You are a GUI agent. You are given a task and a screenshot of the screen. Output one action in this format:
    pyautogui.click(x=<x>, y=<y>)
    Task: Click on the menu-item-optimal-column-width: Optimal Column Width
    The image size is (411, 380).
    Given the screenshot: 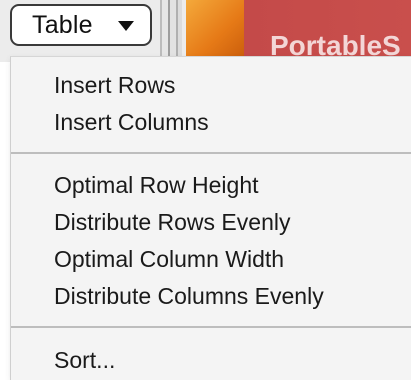 What is the action you would take?
    pyautogui.click(x=169, y=259)
    